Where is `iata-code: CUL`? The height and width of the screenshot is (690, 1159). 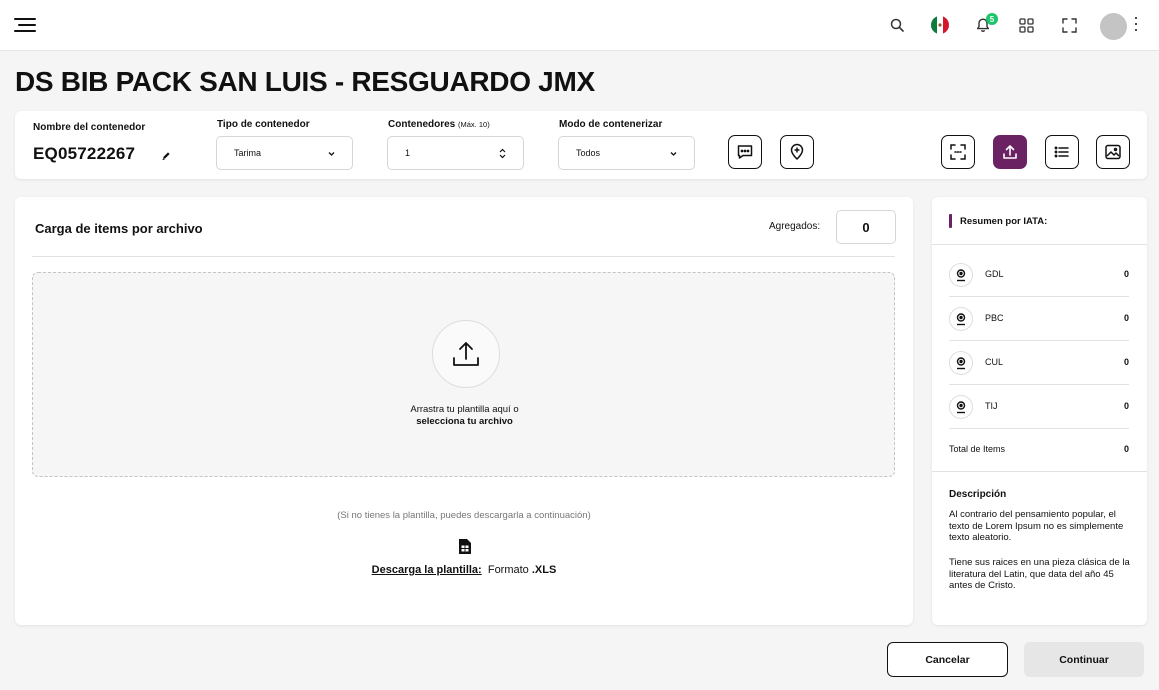
iata-code: CUL is located at coordinates (994, 362).